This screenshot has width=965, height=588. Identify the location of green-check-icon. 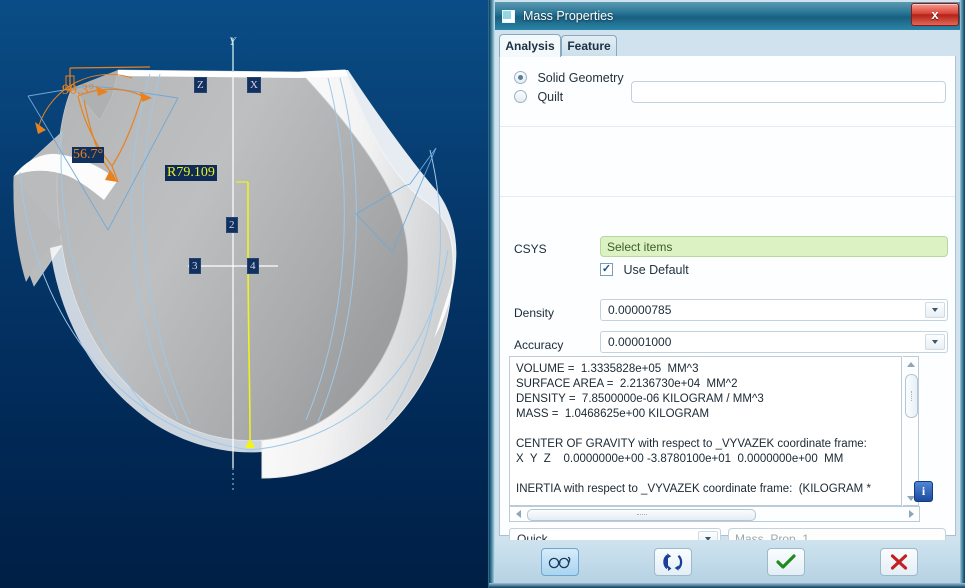
(786, 561).